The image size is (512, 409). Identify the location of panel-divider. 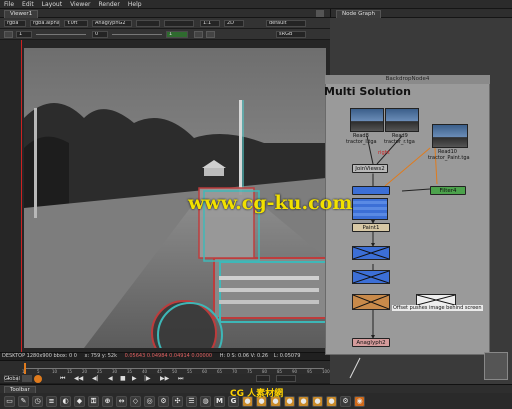
(330, 13).